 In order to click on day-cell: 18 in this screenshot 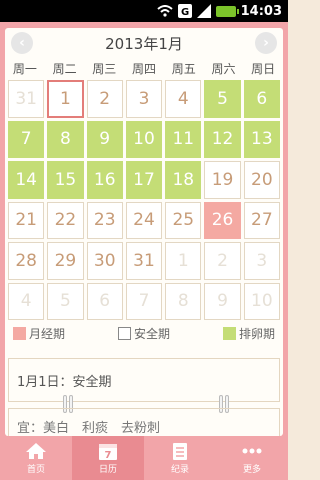, I will do `click(183, 180)`.